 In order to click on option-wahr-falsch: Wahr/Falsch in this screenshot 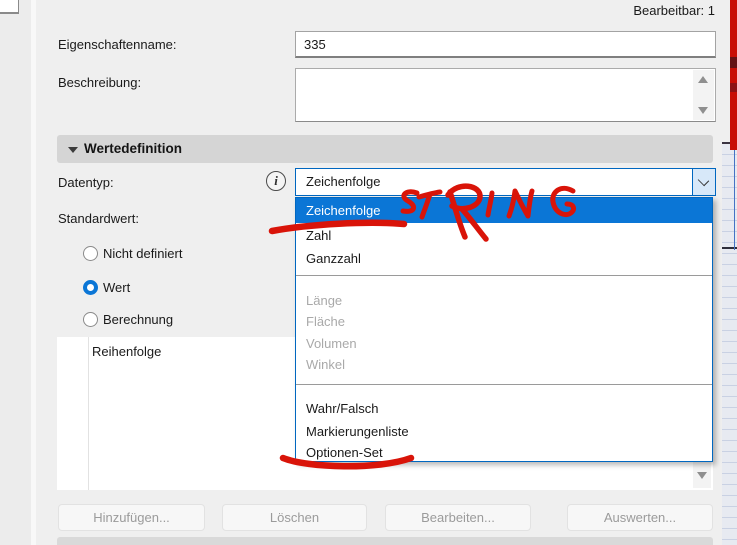, I will do `click(504, 408)`.